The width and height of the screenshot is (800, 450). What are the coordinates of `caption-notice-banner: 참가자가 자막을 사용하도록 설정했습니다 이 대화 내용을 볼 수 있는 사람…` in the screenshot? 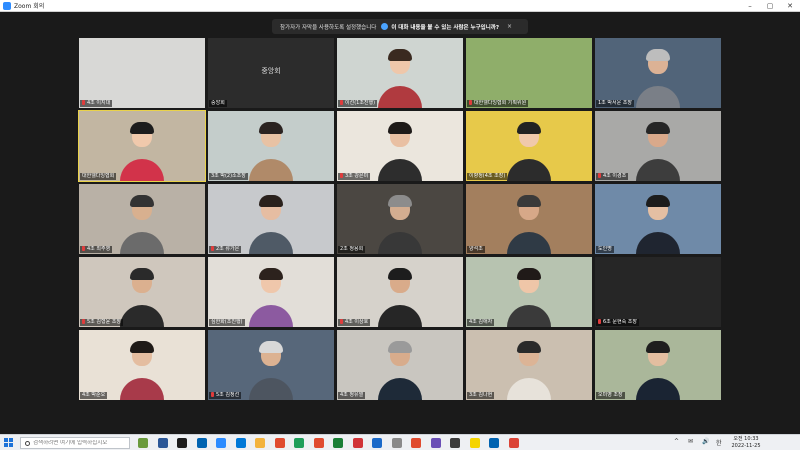 It's located at (400, 26).